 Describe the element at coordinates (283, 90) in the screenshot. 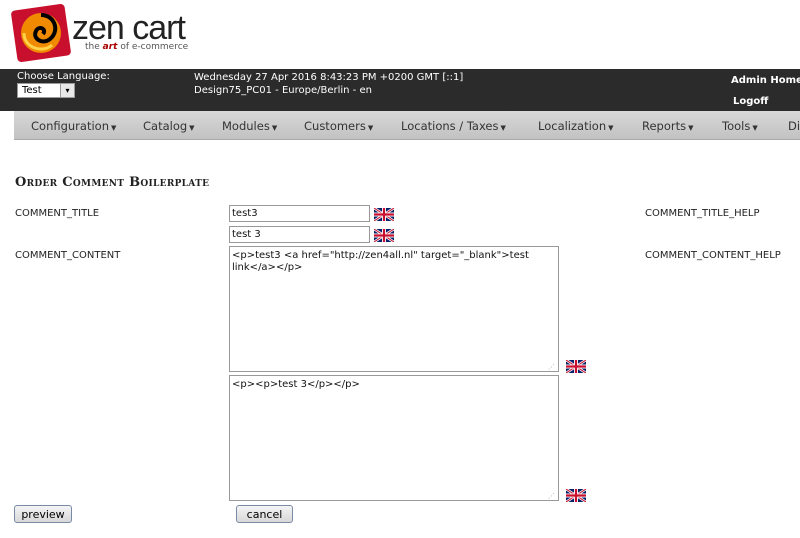

I see `store-line: Design75_PC01 - Europe/Berlin - en` at that location.